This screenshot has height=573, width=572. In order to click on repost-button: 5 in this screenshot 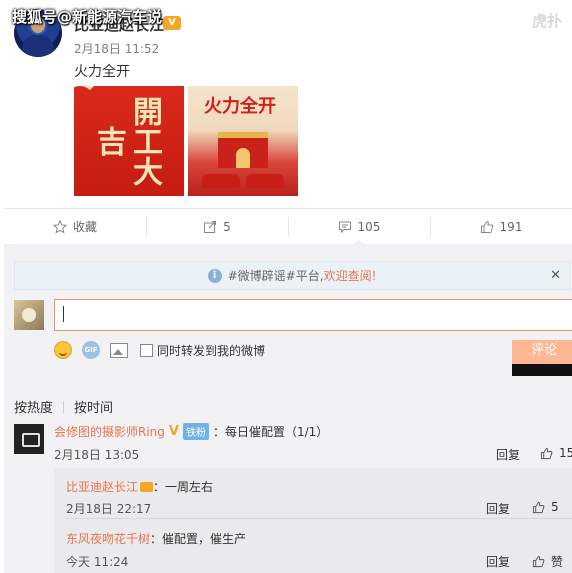, I will do `click(217, 226)`.